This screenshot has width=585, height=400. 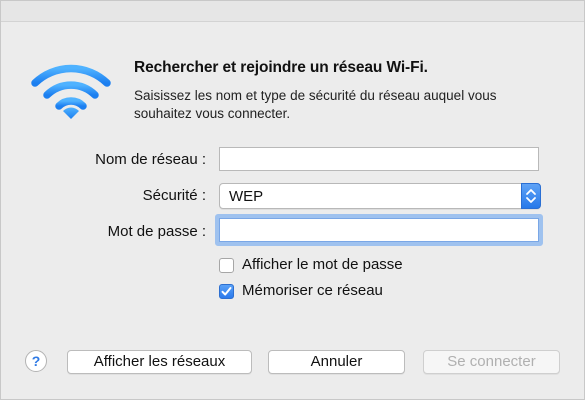 What do you see at coordinates (312, 290) in the screenshot?
I see `remember-network-label: Mémoriser ce réseau` at bounding box center [312, 290].